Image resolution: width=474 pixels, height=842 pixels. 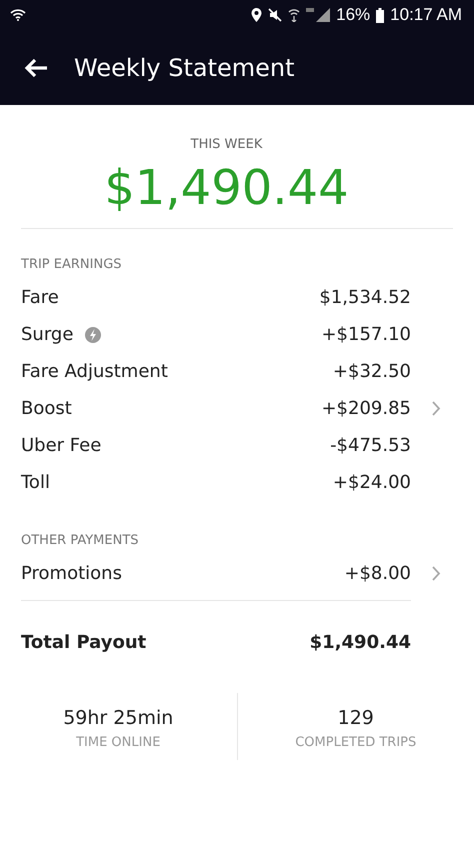 What do you see at coordinates (226, 188) in the screenshot?
I see `week-total-amount: $1,490.44` at bounding box center [226, 188].